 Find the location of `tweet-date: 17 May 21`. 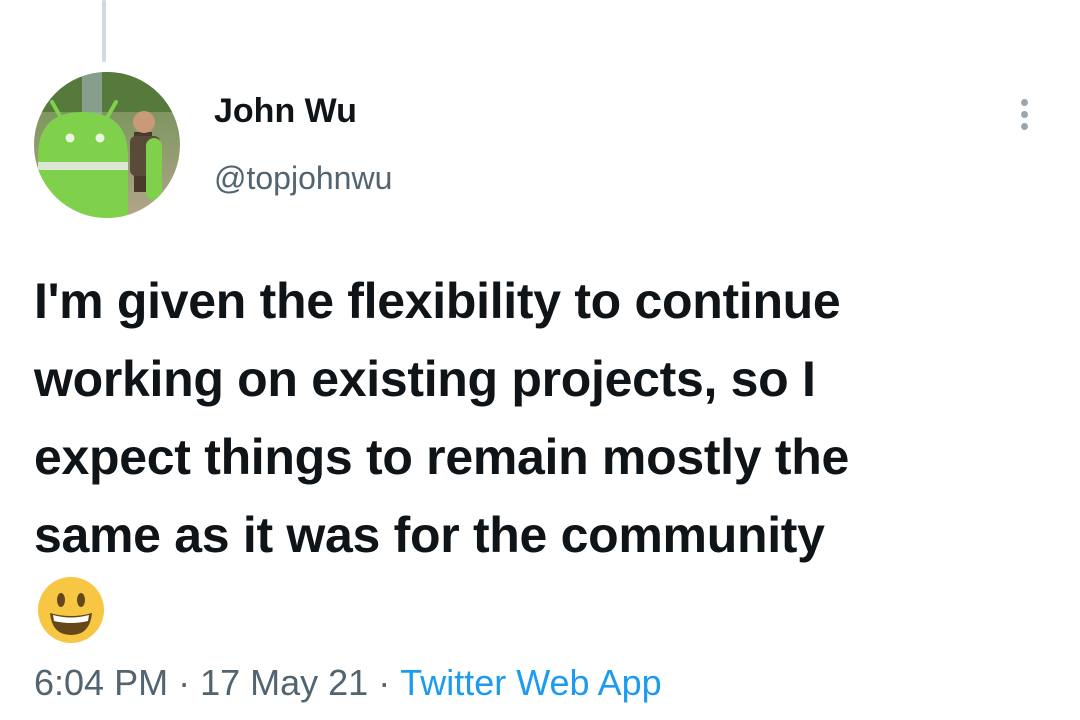

tweet-date: 17 May 21 is located at coordinates (284, 682).